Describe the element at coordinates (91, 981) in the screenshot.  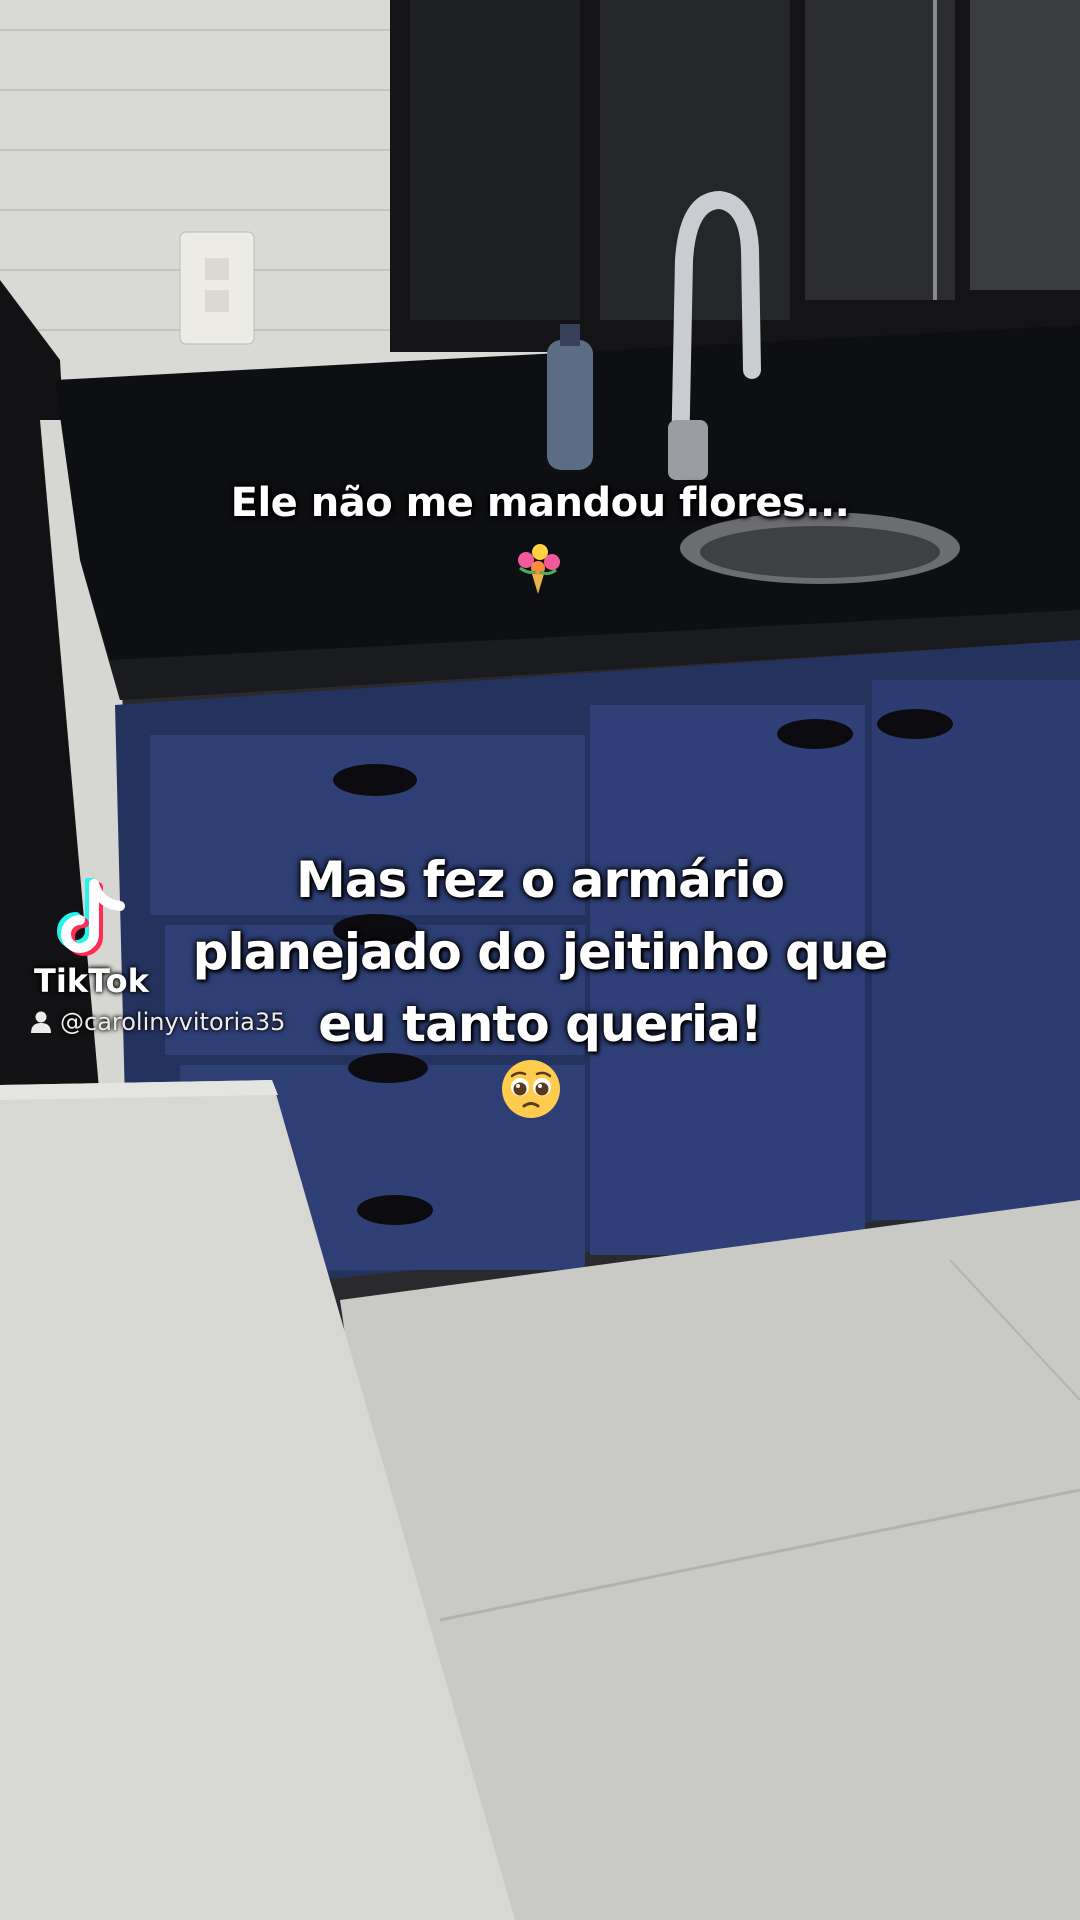
I see `tiktok-brand-text: TikTok` at that location.